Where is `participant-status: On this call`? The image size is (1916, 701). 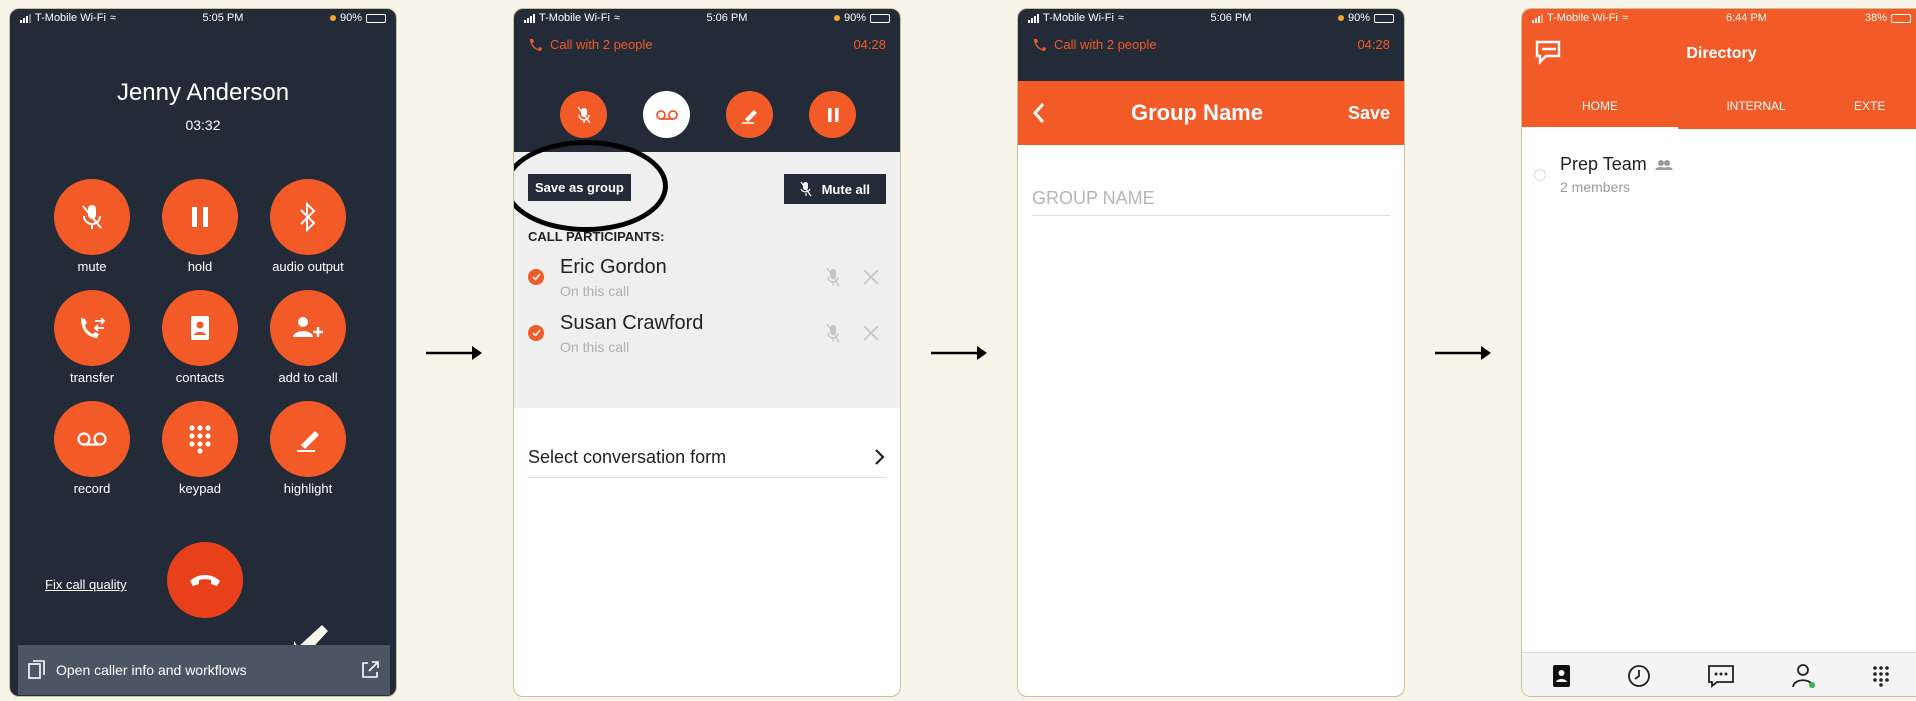
participant-status: On this call is located at coordinates (595, 290).